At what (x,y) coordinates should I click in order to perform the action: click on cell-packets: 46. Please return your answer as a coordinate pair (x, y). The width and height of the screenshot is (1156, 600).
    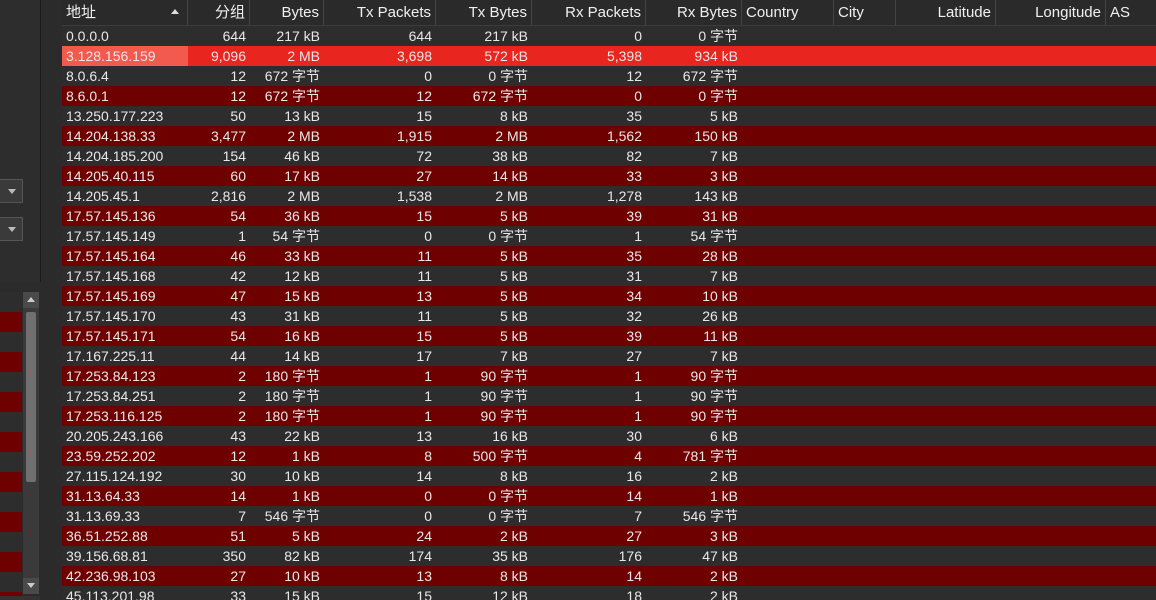
    Looking at the image, I should click on (238, 256).